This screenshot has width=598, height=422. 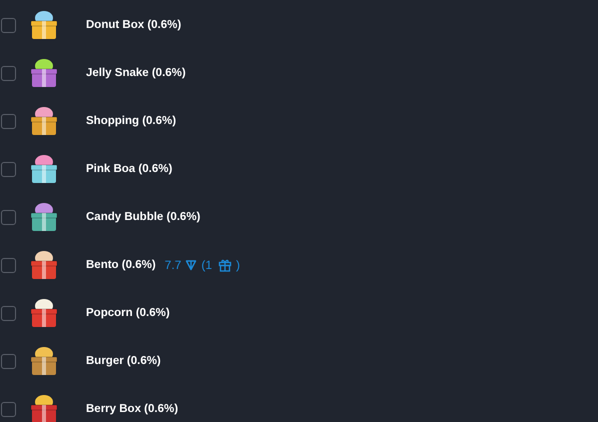 What do you see at coordinates (123, 361) in the screenshot?
I see `item-label: Burger (0.6%)` at bounding box center [123, 361].